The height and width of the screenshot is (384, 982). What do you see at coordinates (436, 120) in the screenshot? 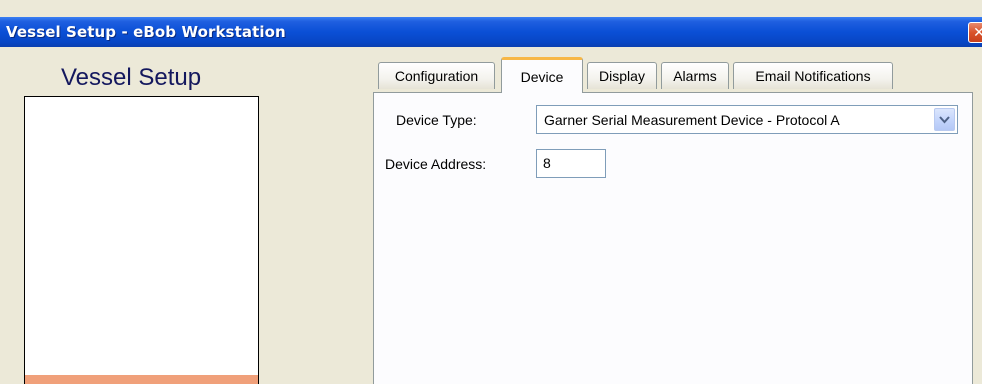
I see `device-type-label: Device Type:` at bounding box center [436, 120].